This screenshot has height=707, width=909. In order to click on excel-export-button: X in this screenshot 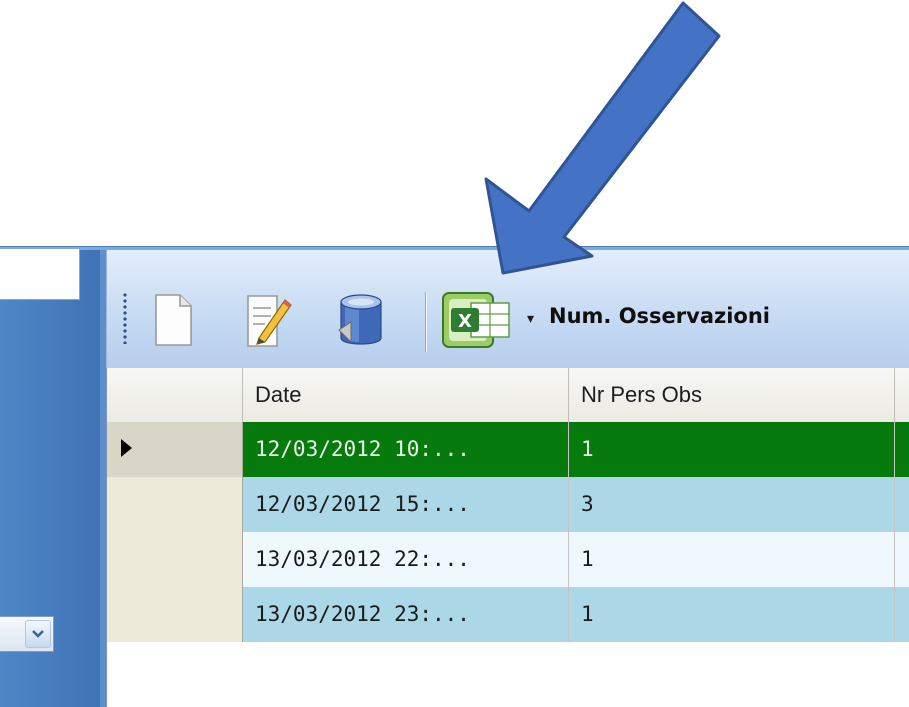, I will do `click(477, 320)`.